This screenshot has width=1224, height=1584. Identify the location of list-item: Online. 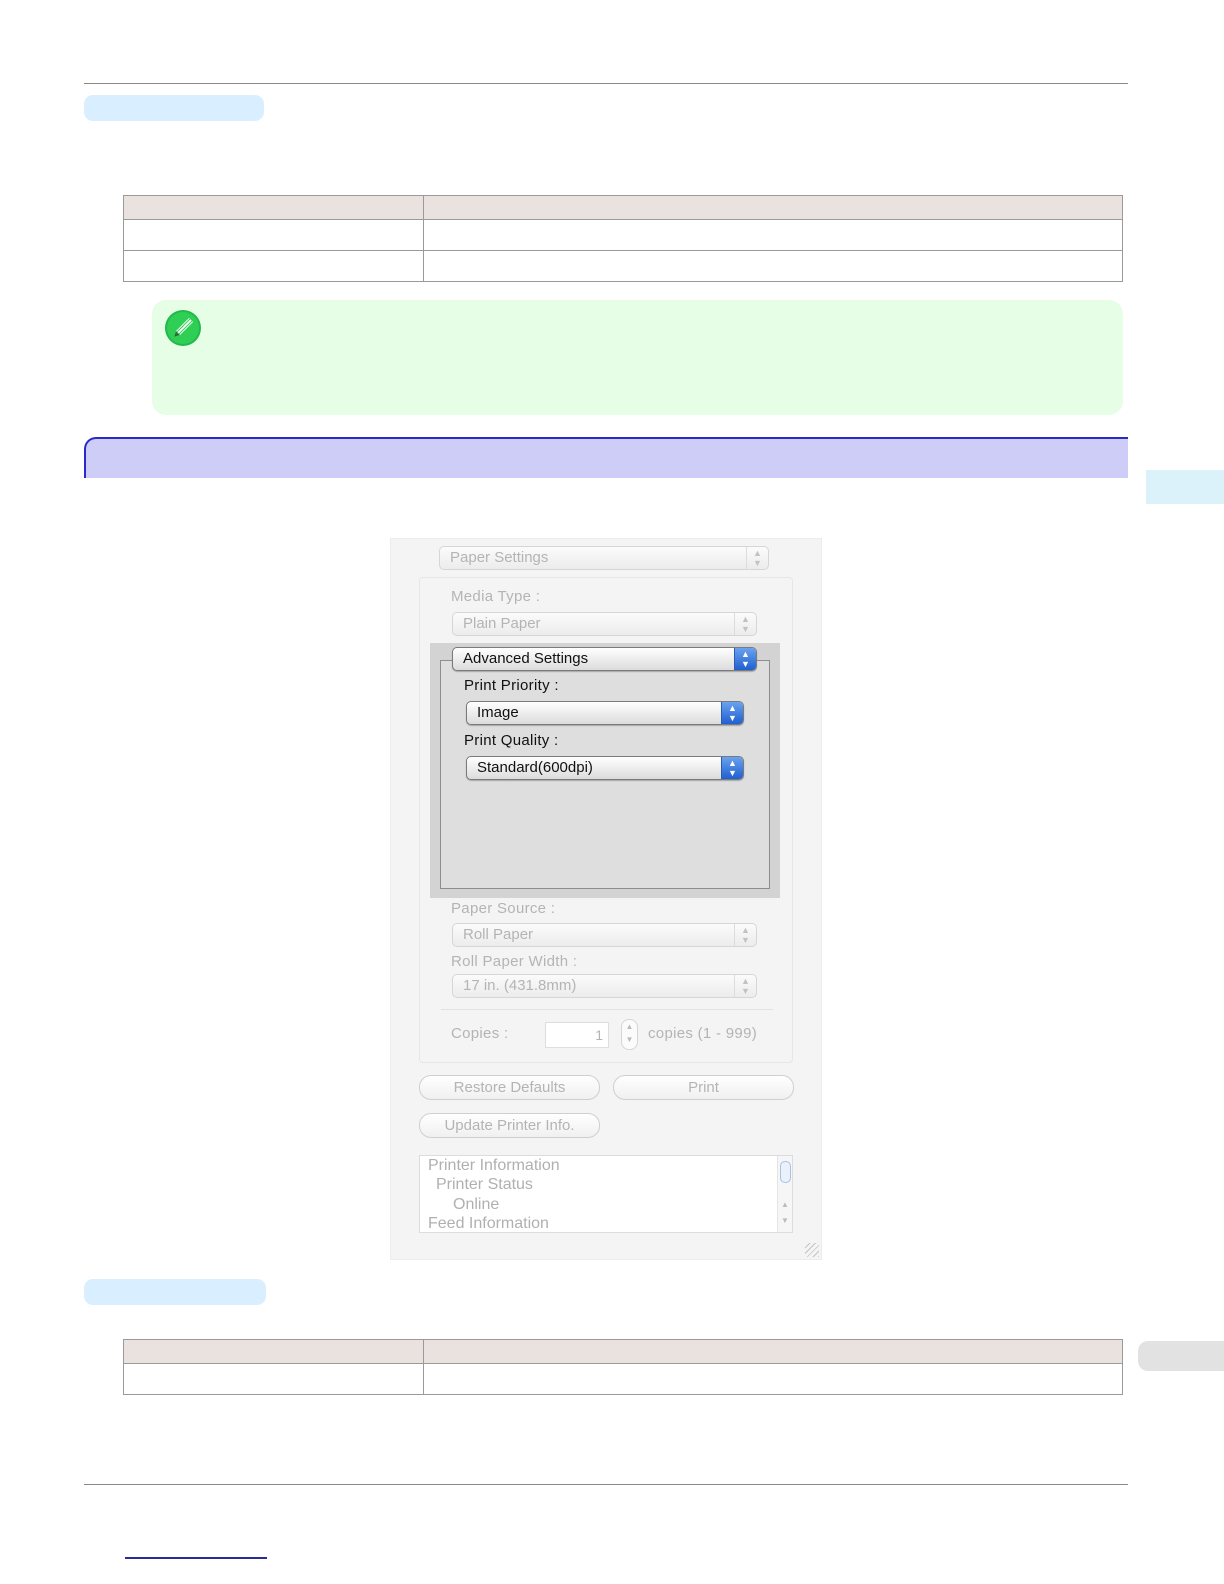
(476, 1204).